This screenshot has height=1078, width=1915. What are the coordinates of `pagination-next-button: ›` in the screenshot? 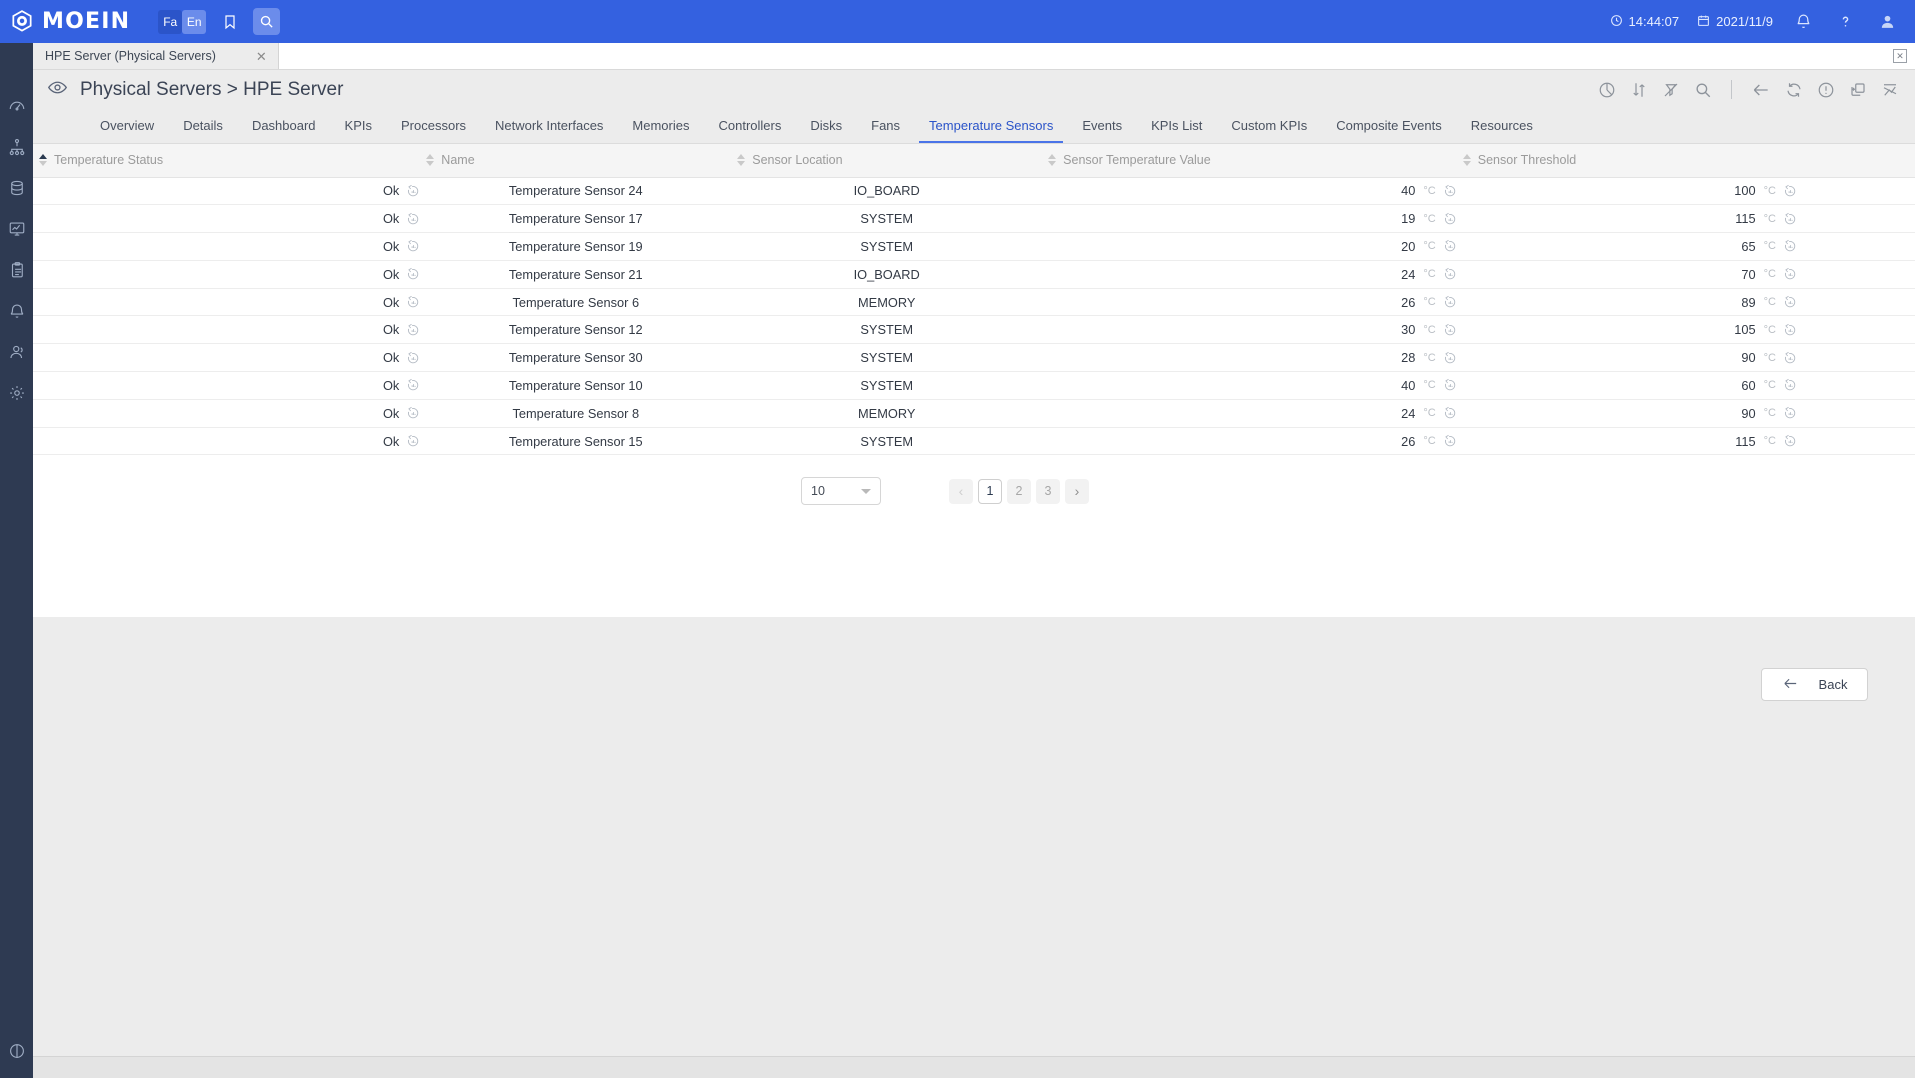 It's located at (1077, 491).